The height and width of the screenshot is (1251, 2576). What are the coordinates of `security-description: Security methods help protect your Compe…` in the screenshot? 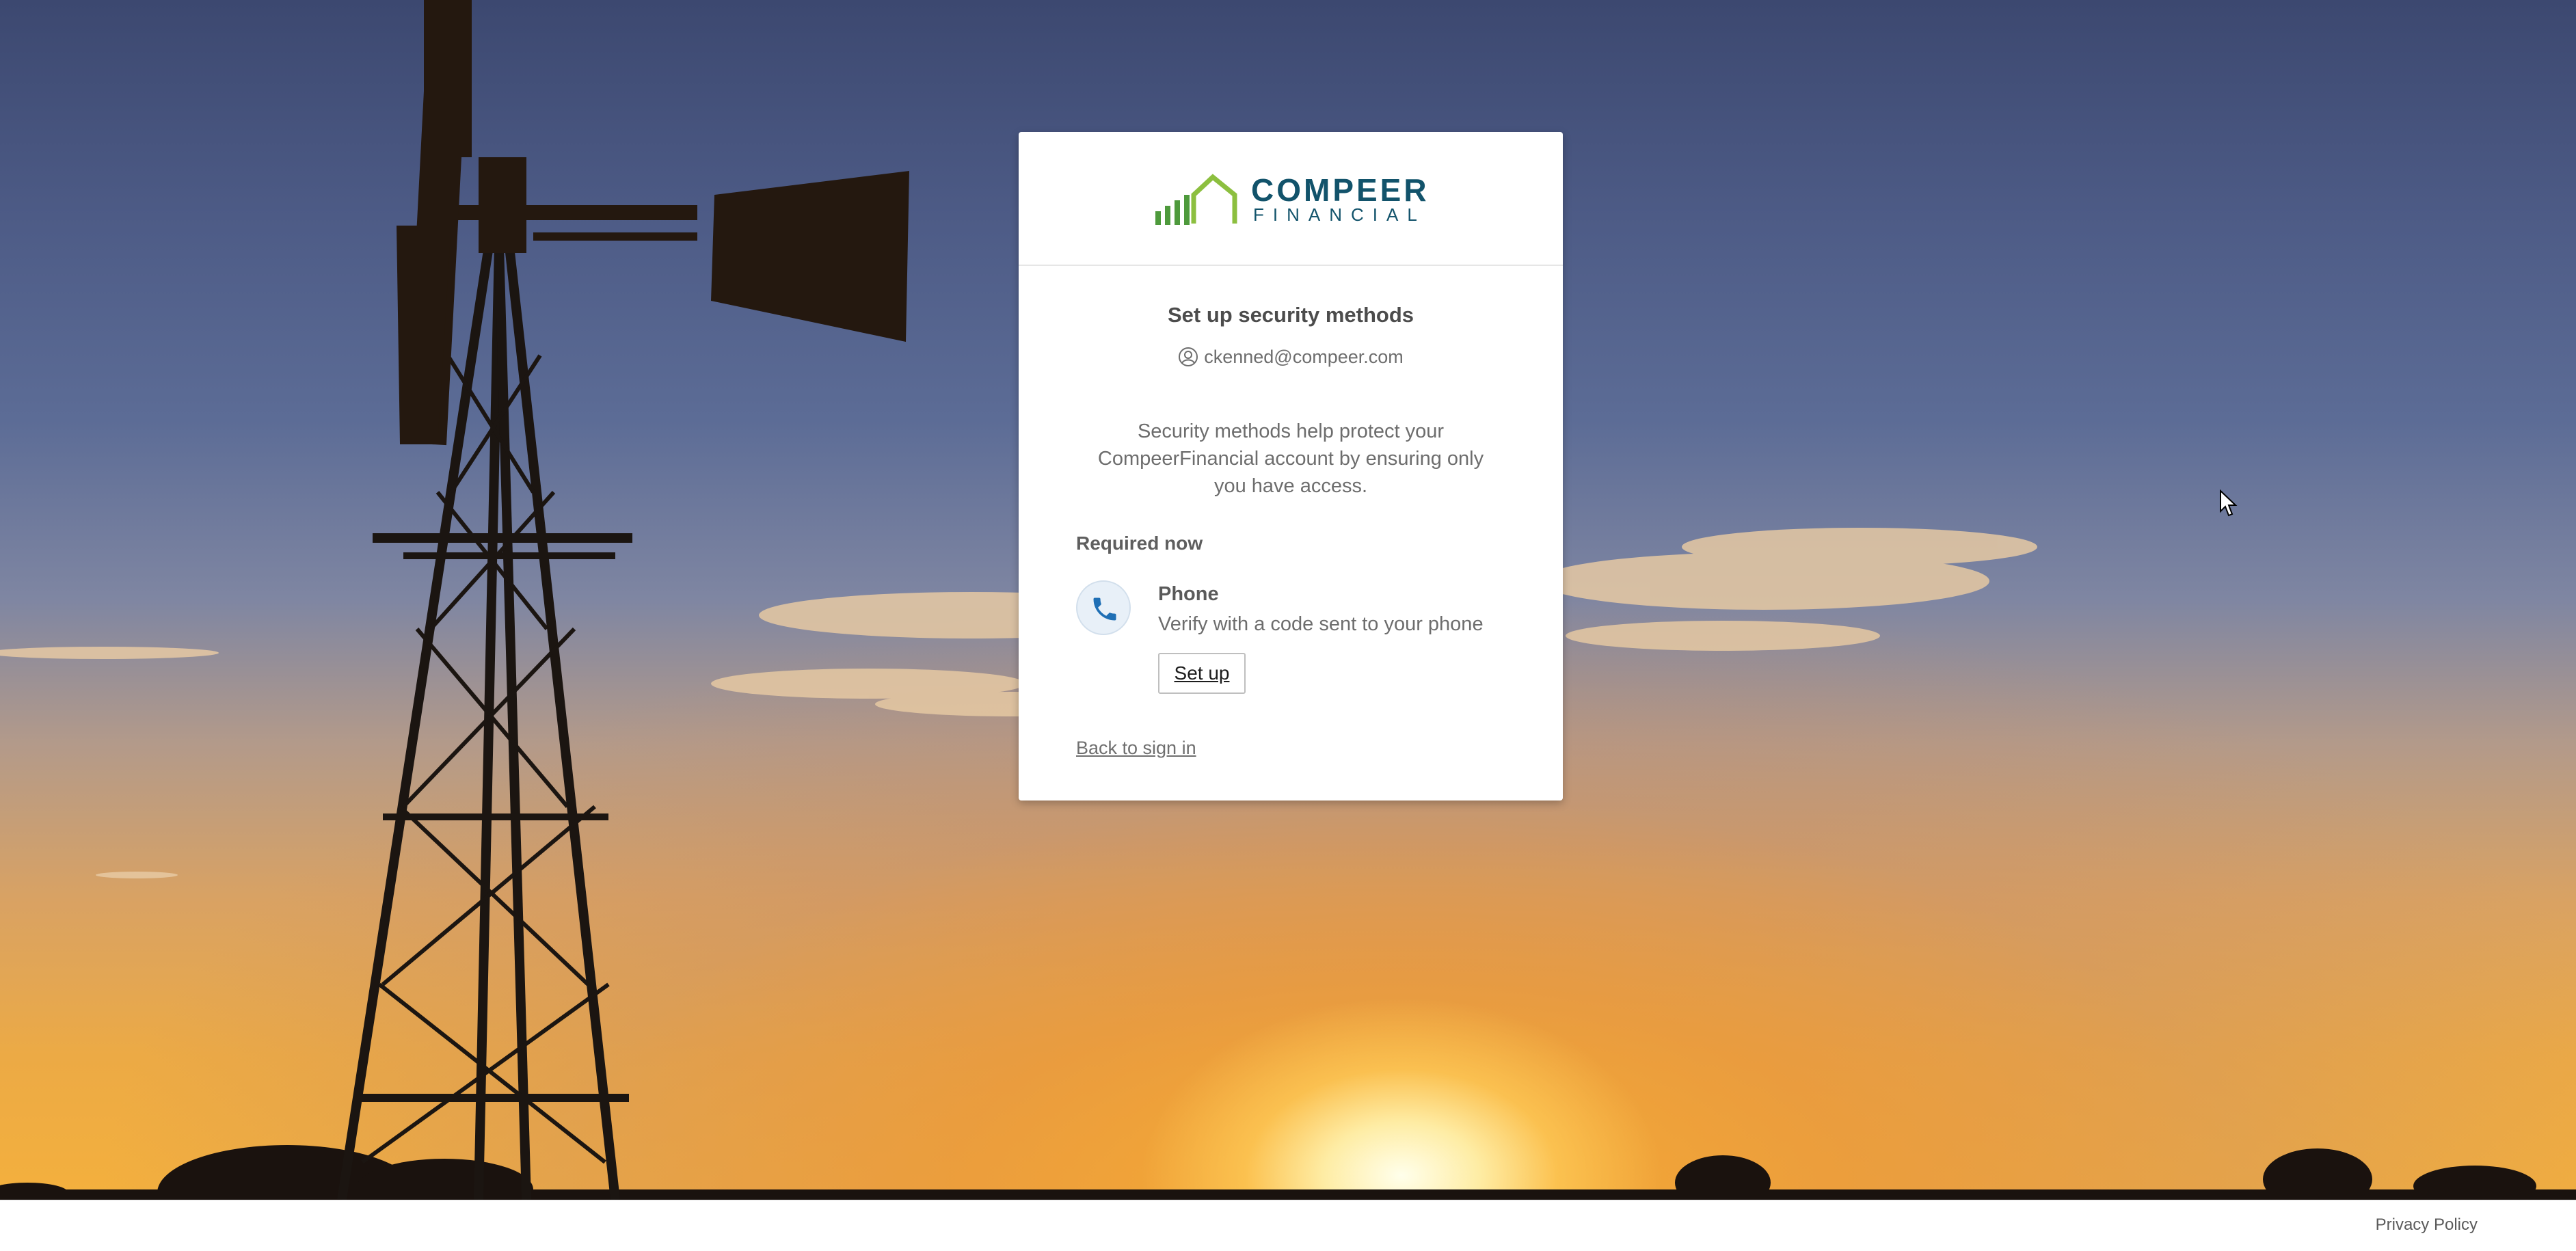 It's located at (1290, 458).